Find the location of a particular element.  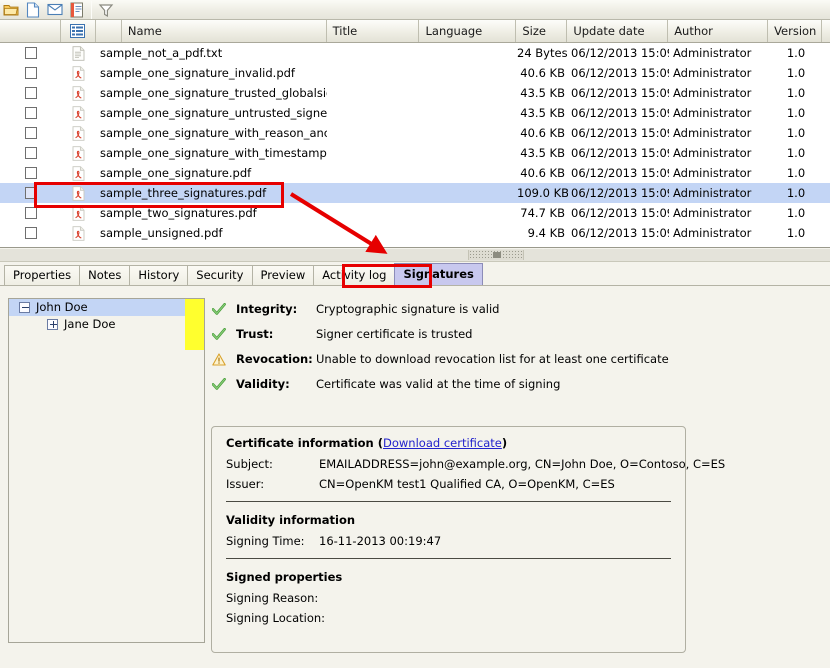

cell-name: sample_one_signature_with_reason_anc is located at coordinates (213, 133).